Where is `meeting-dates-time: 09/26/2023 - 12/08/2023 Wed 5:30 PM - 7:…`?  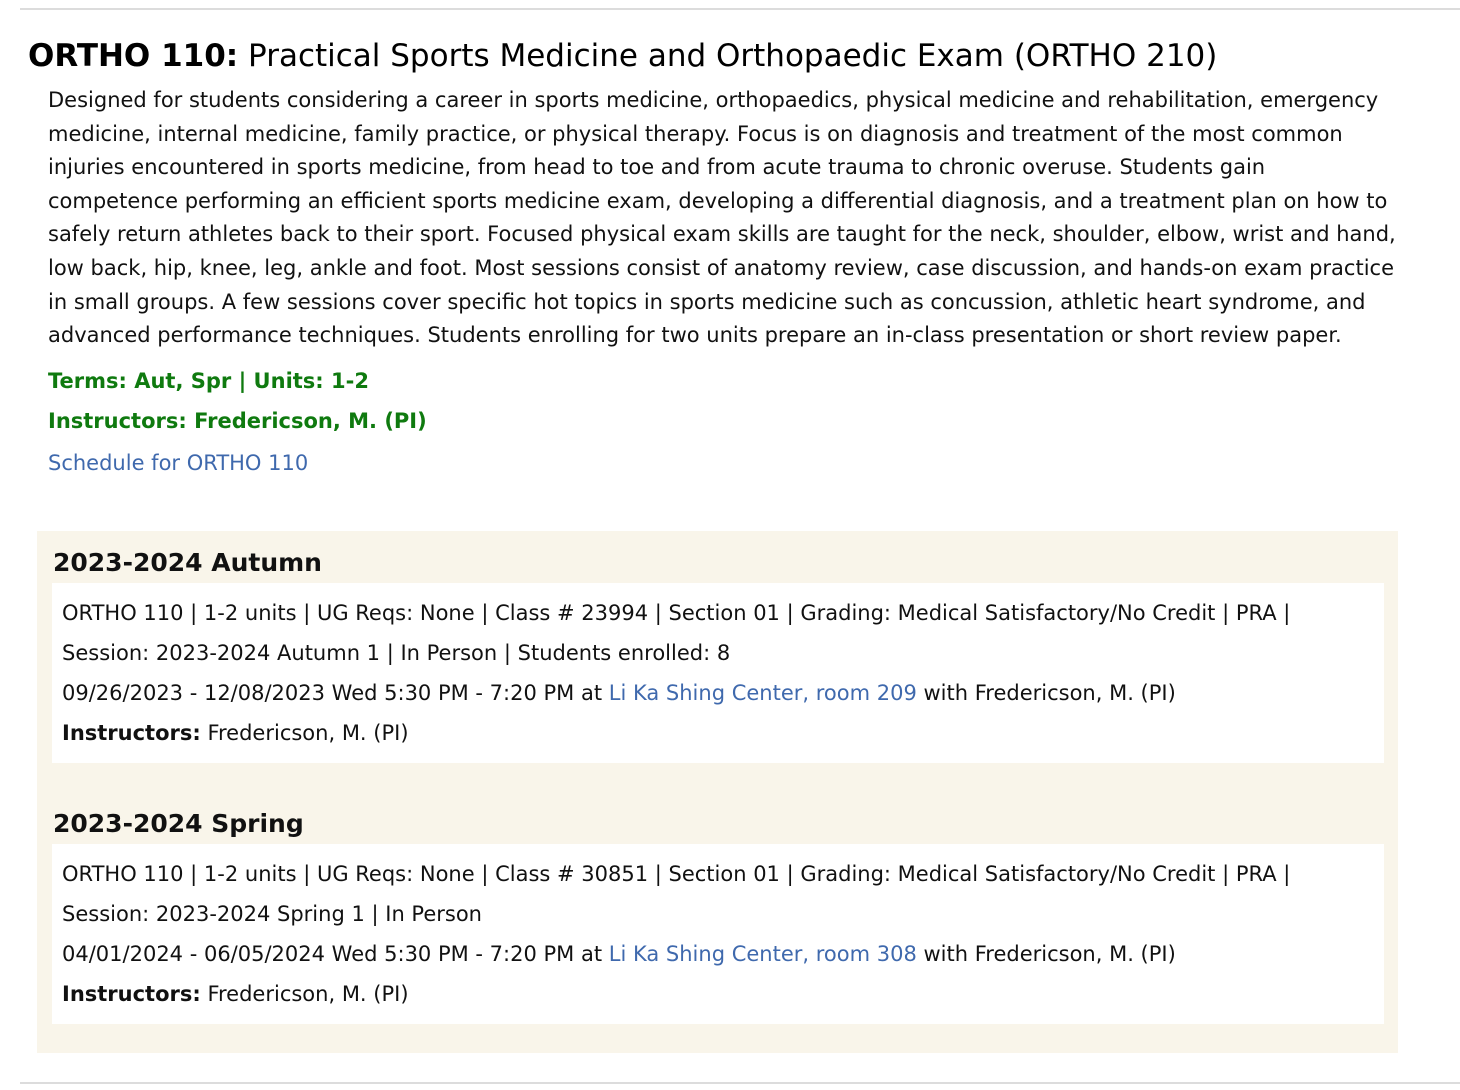
meeting-dates-time: 09/26/2023 - 12/08/2023 Wed 5:30 PM - 7:… is located at coordinates (335, 693).